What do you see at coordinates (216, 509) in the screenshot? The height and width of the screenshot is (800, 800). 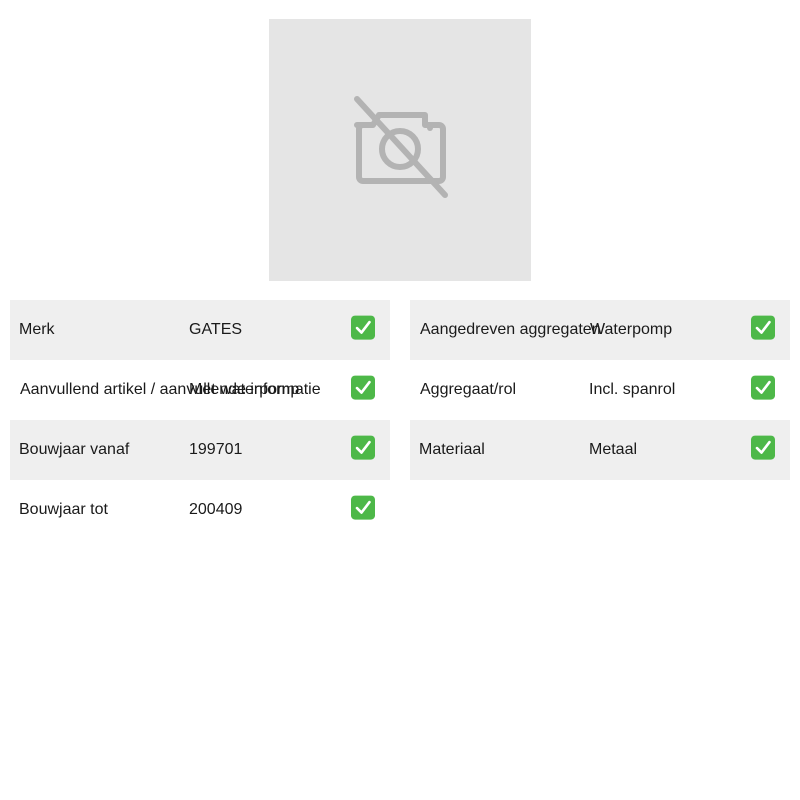 I see `spec-value: 200409` at bounding box center [216, 509].